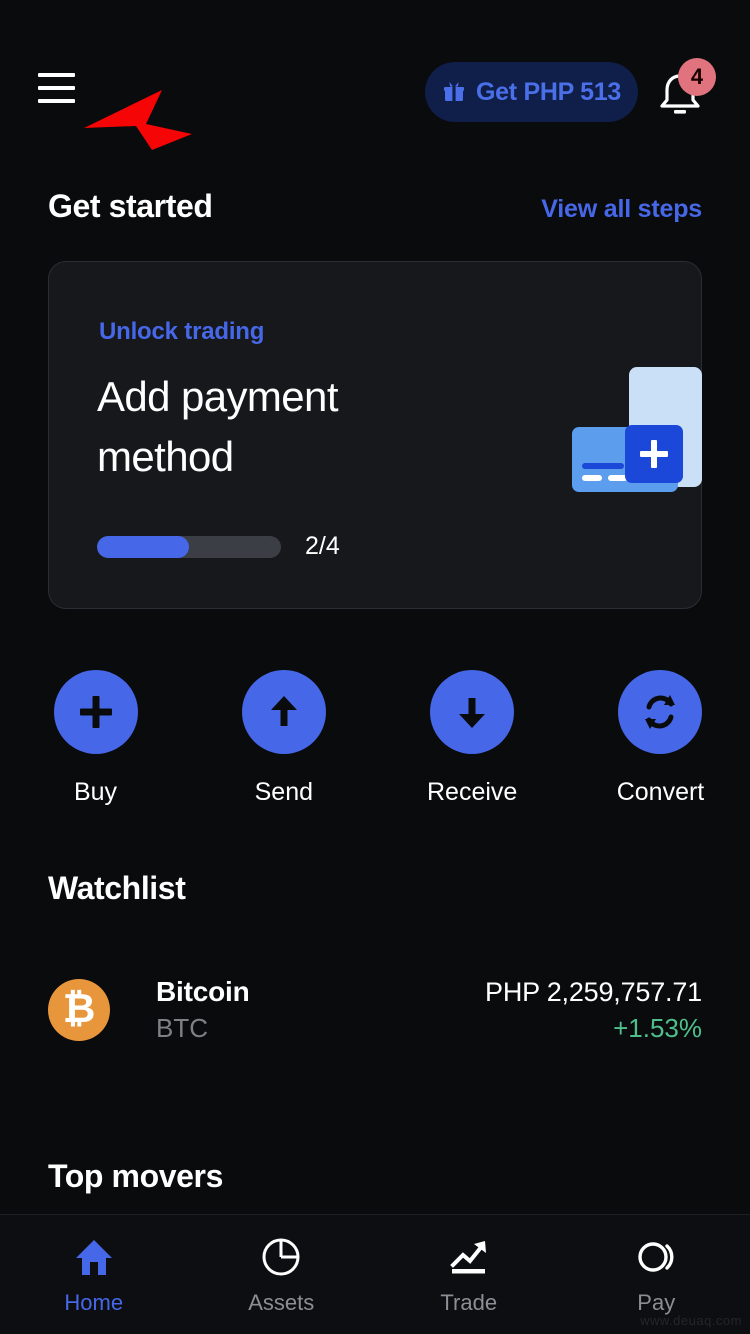 This screenshot has height=1334, width=750. Describe the element at coordinates (136, 1176) in the screenshot. I see `top-movers-title: Top movers` at that location.